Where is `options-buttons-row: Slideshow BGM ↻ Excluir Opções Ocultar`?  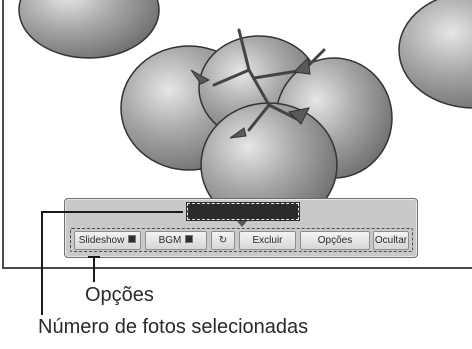
options-buttons-row: Slideshow BGM ↻ Excluir Opções Ocultar is located at coordinates (241, 240).